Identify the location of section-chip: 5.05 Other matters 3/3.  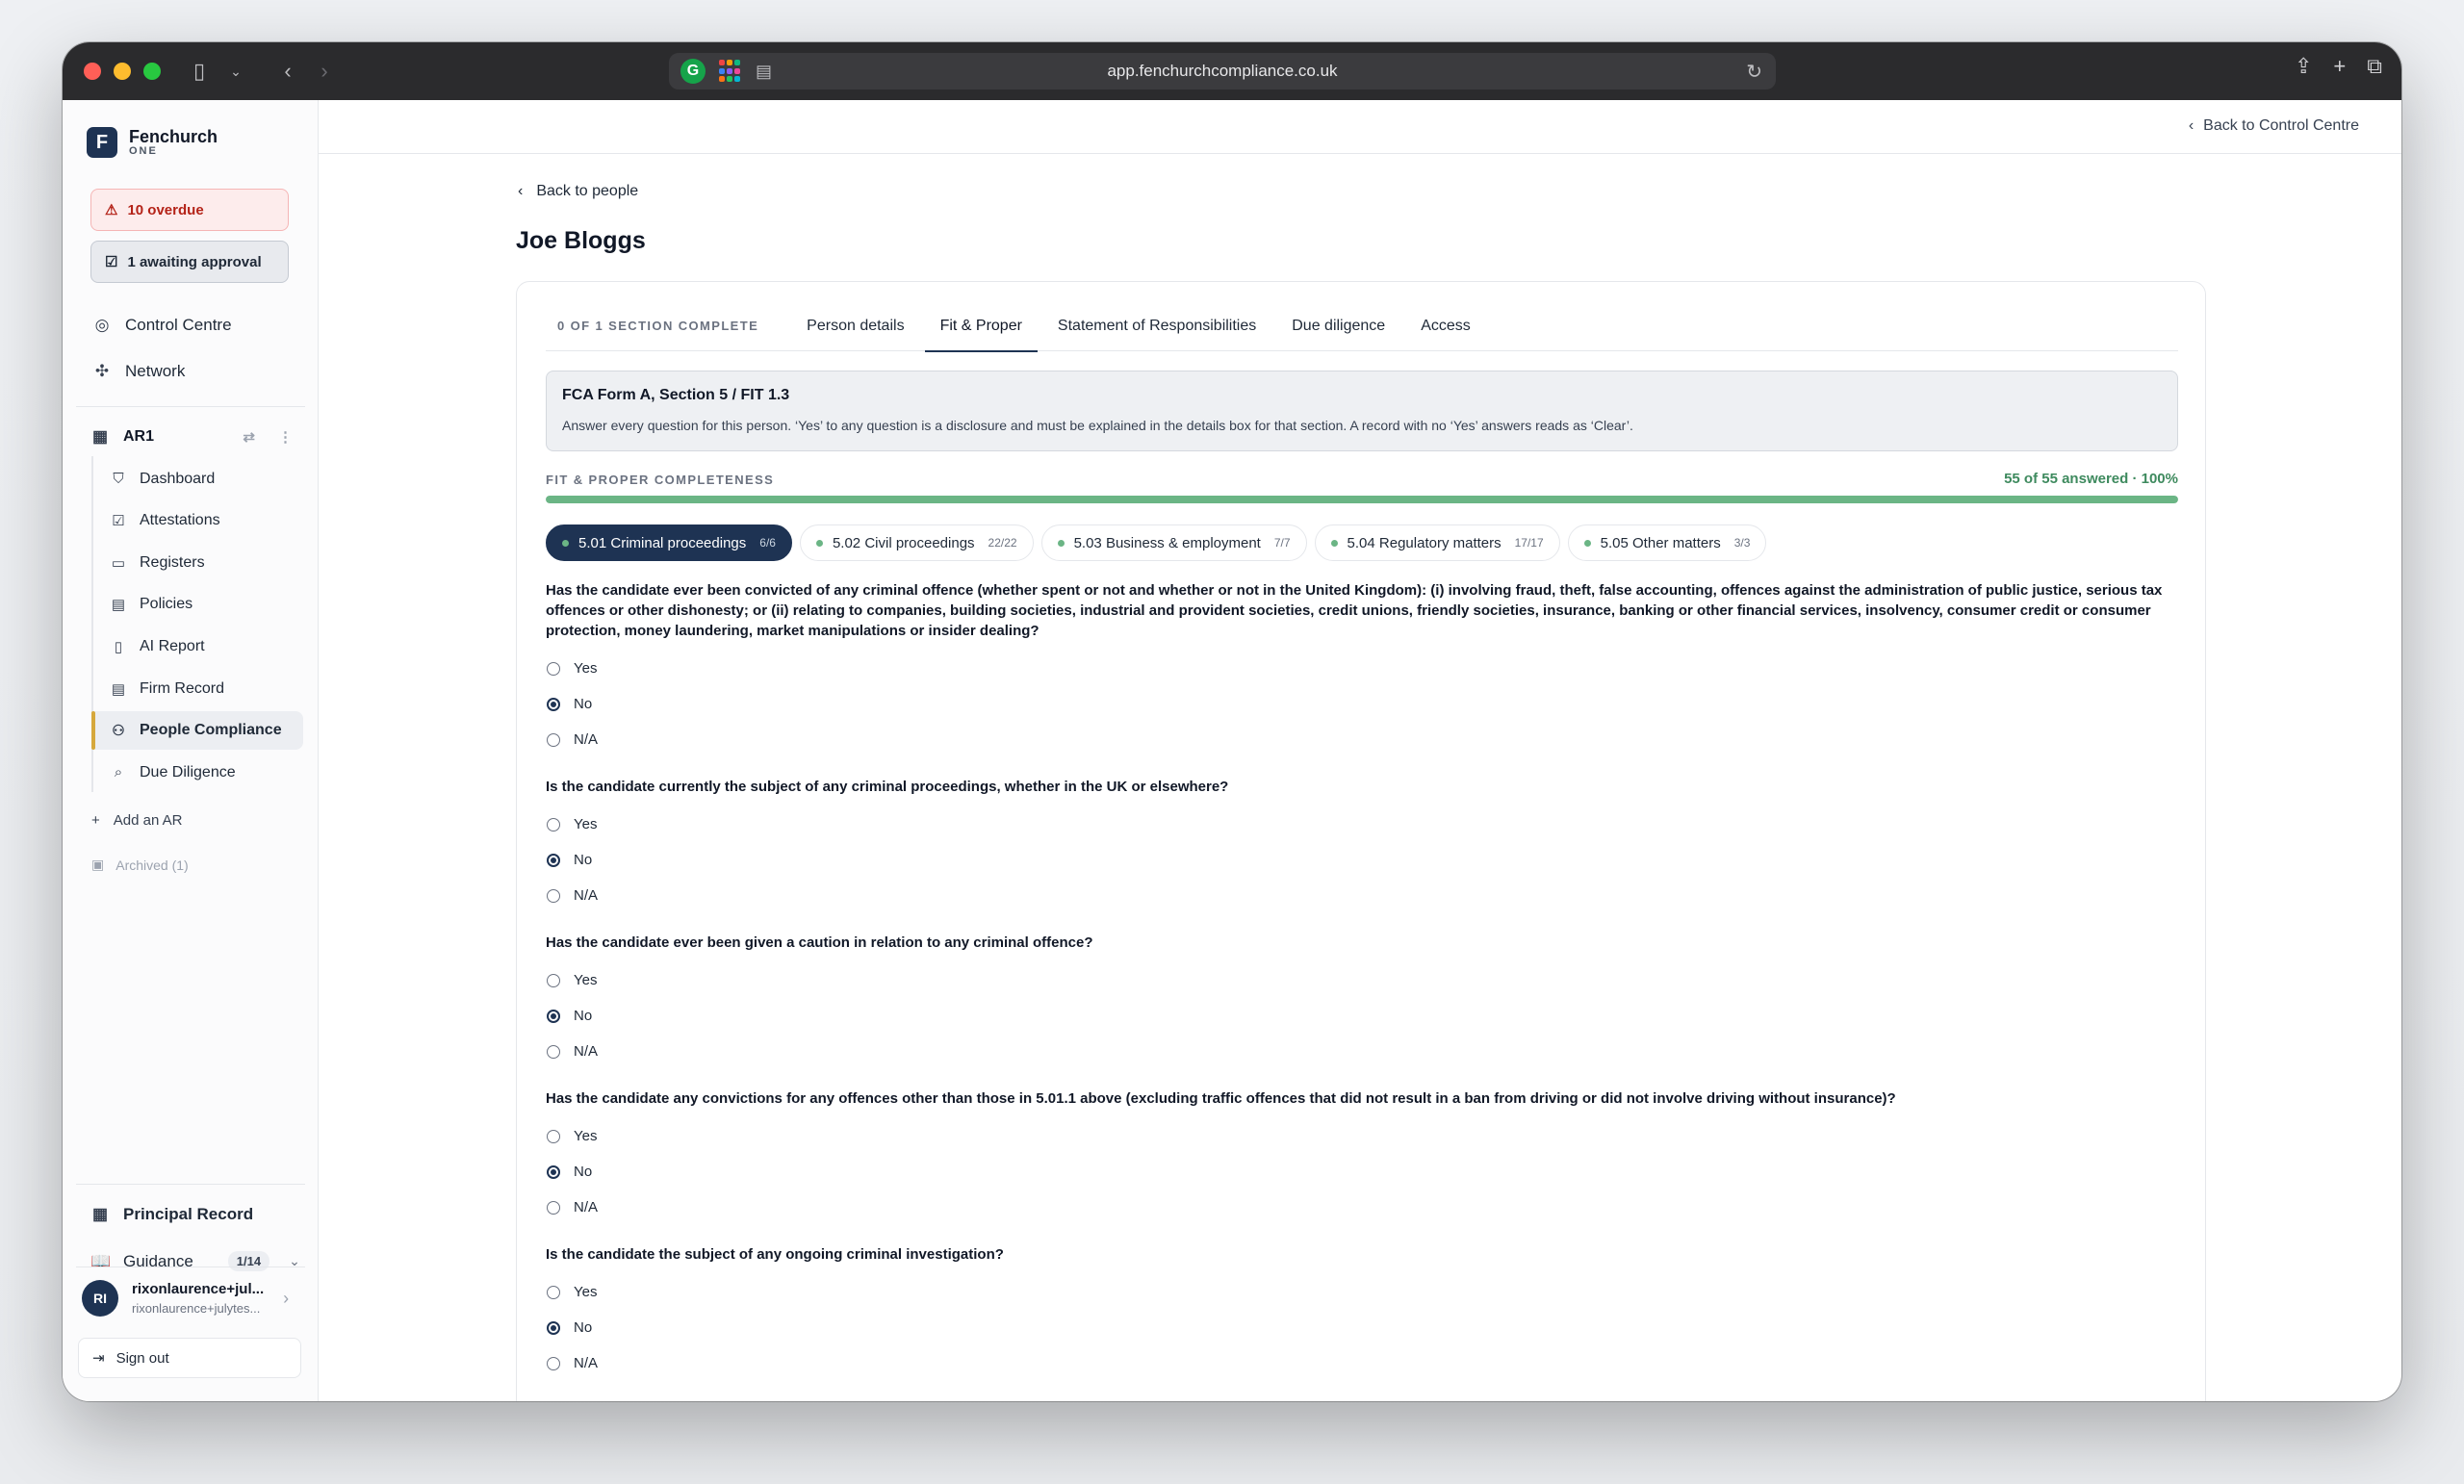
(1667, 543).